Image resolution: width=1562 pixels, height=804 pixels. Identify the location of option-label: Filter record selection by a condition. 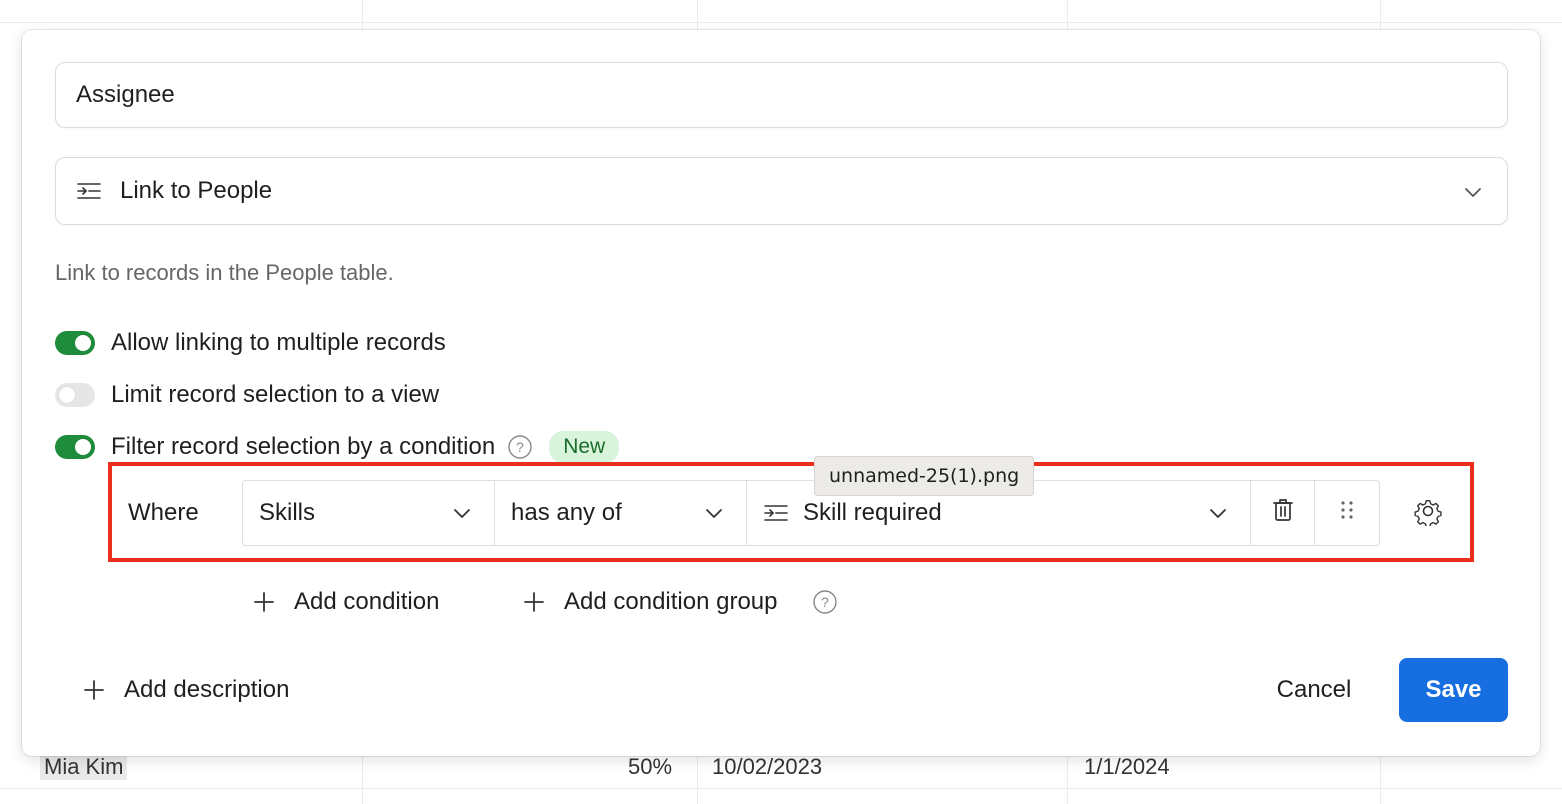
(303, 446).